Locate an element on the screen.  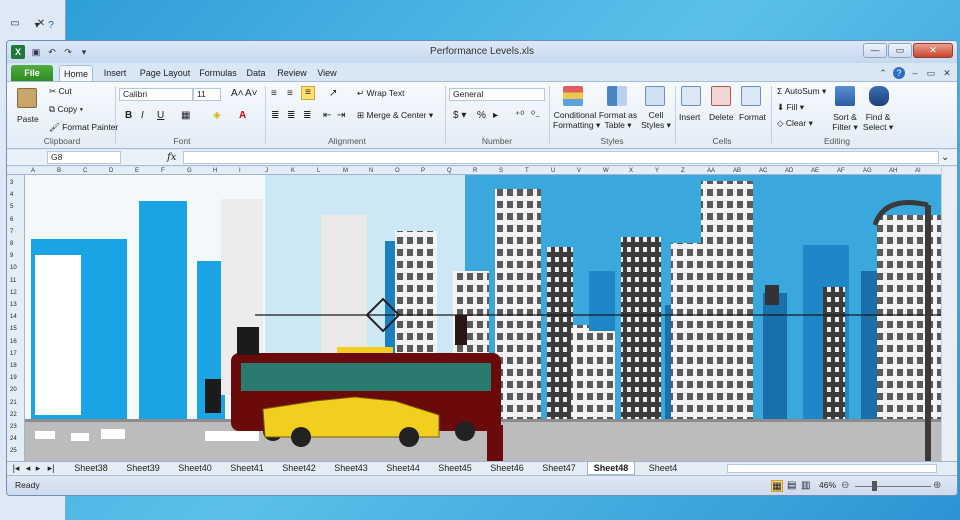
column-header: AB is located at coordinates (737, 171).